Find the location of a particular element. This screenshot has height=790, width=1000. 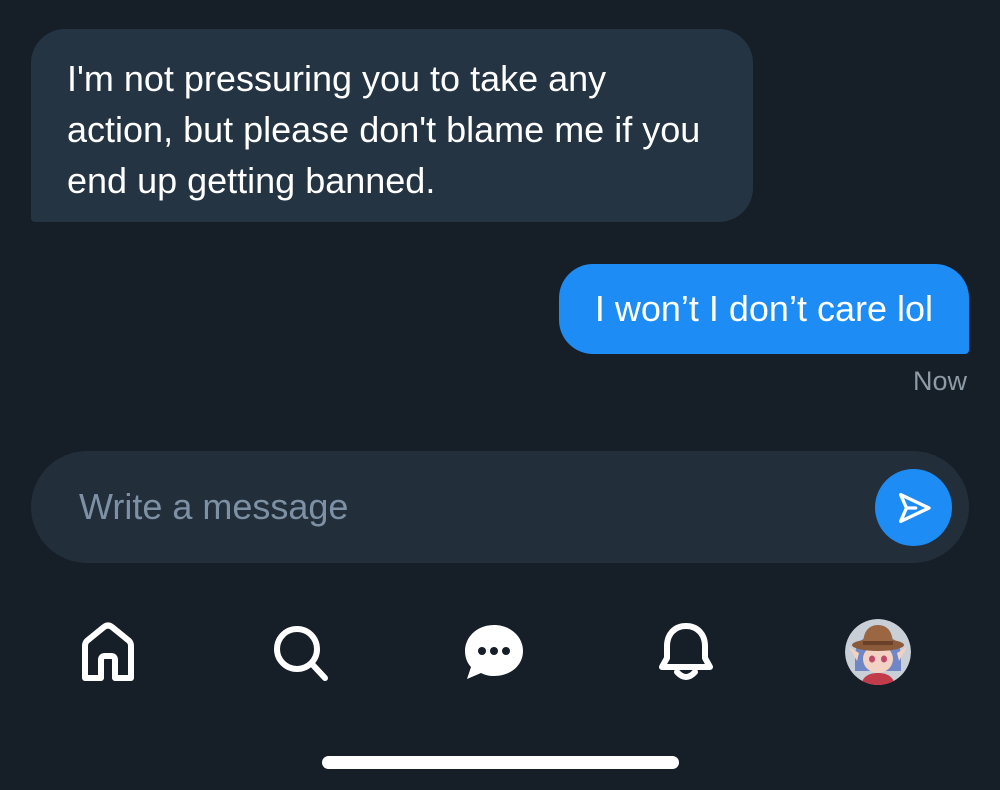

sent-message-bubble: I won’t I don’t care lol is located at coordinates (763, 309).